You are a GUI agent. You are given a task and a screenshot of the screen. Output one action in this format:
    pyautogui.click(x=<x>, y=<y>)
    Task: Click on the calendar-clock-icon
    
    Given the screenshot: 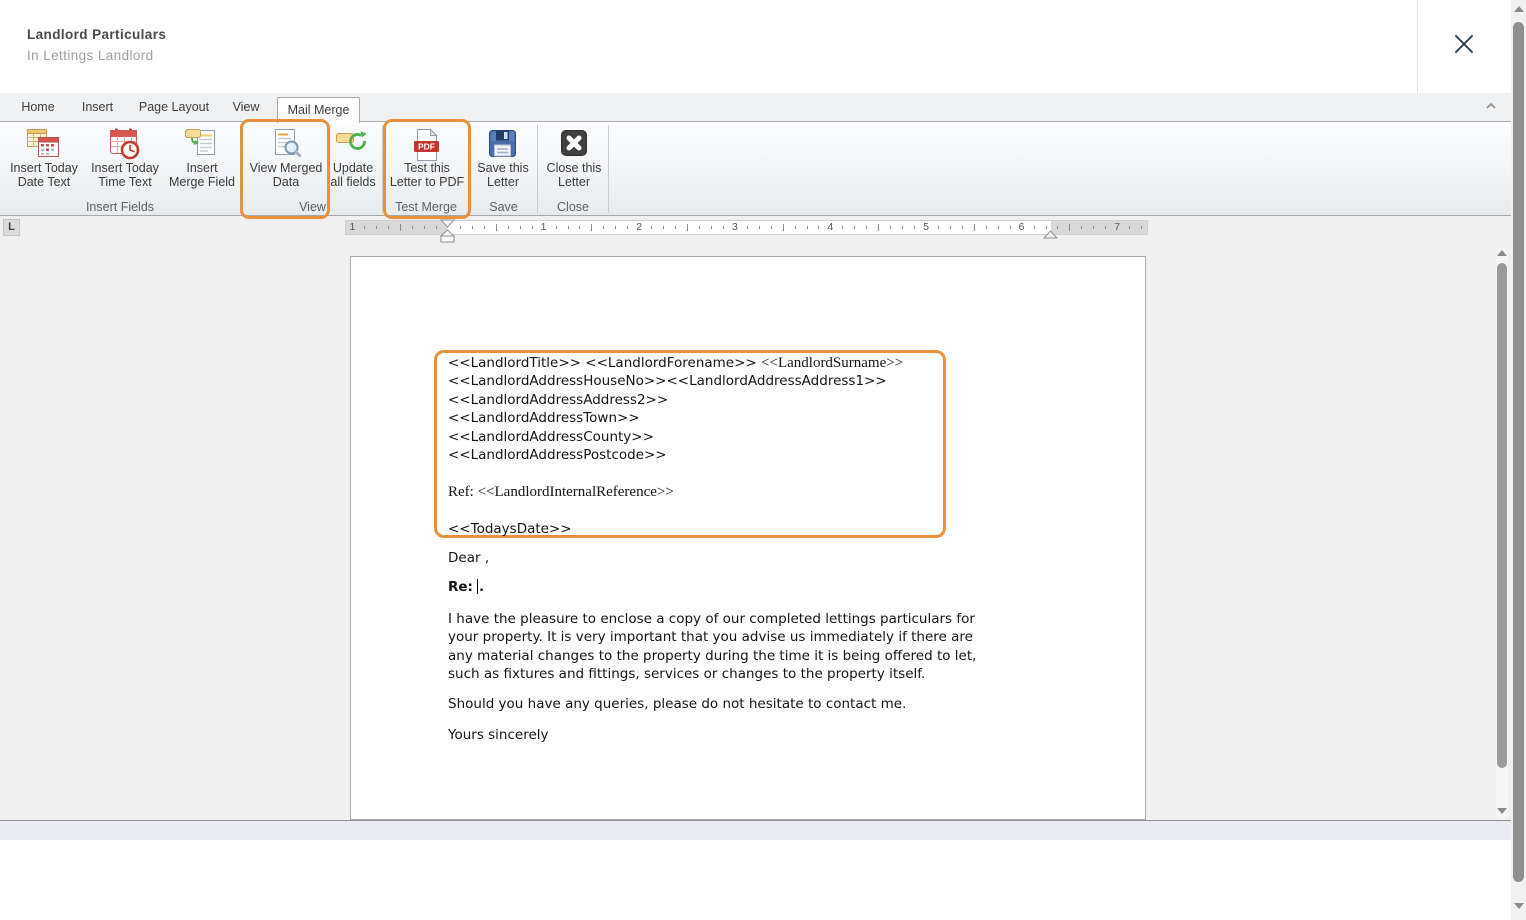 What is the action you would take?
    pyautogui.click(x=125, y=143)
    